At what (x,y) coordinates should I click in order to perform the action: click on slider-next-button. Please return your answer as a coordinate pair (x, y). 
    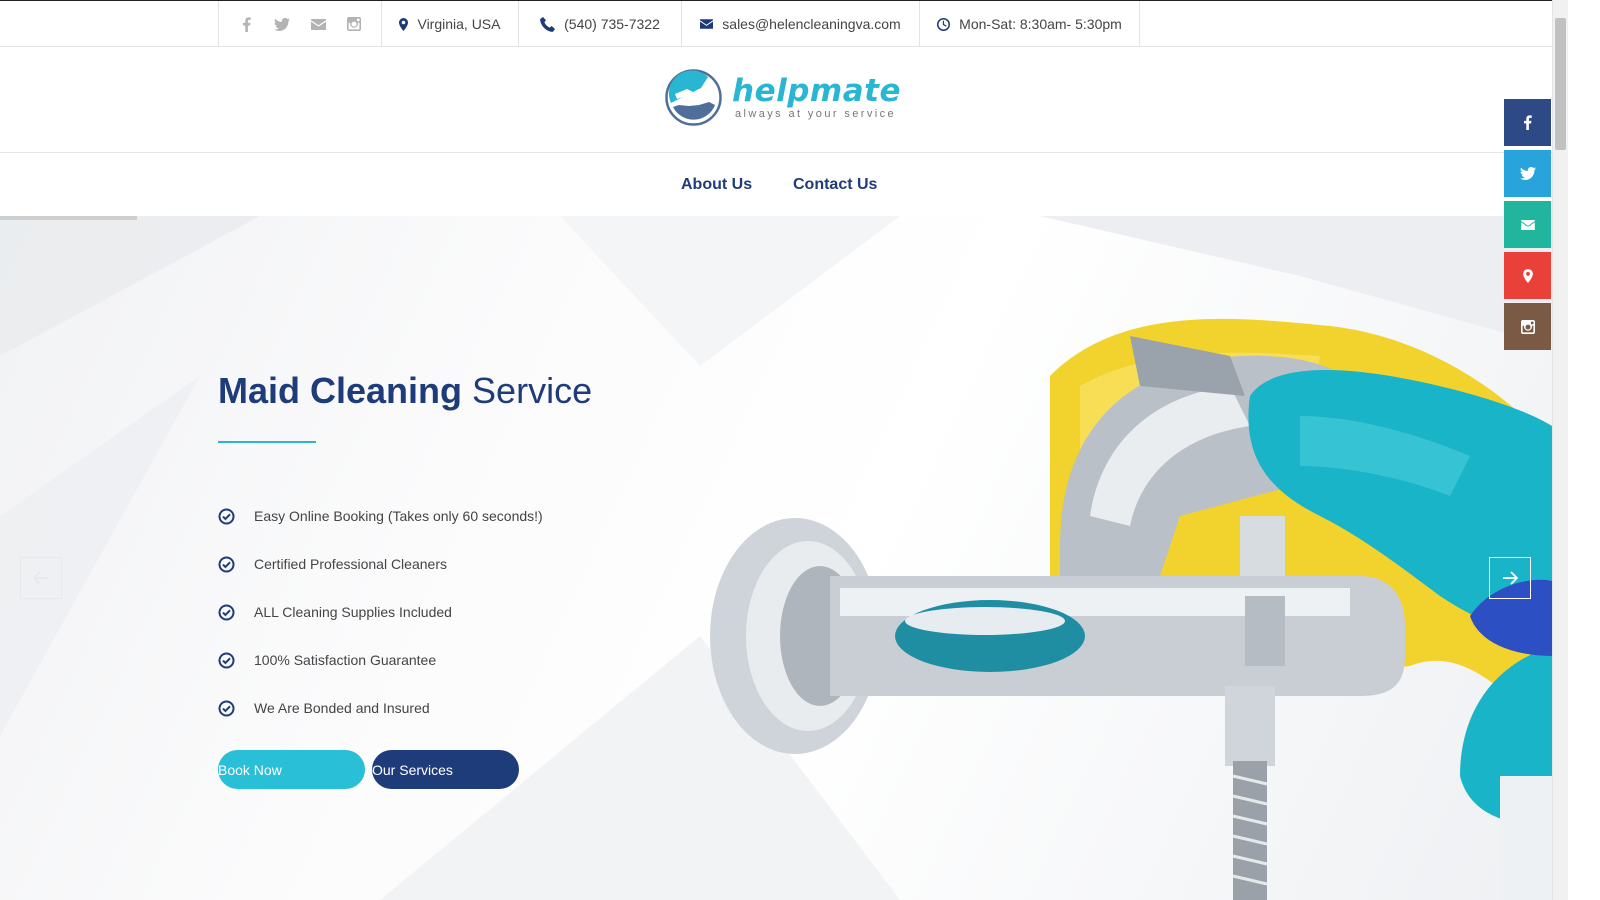
    Looking at the image, I should click on (1510, 578).